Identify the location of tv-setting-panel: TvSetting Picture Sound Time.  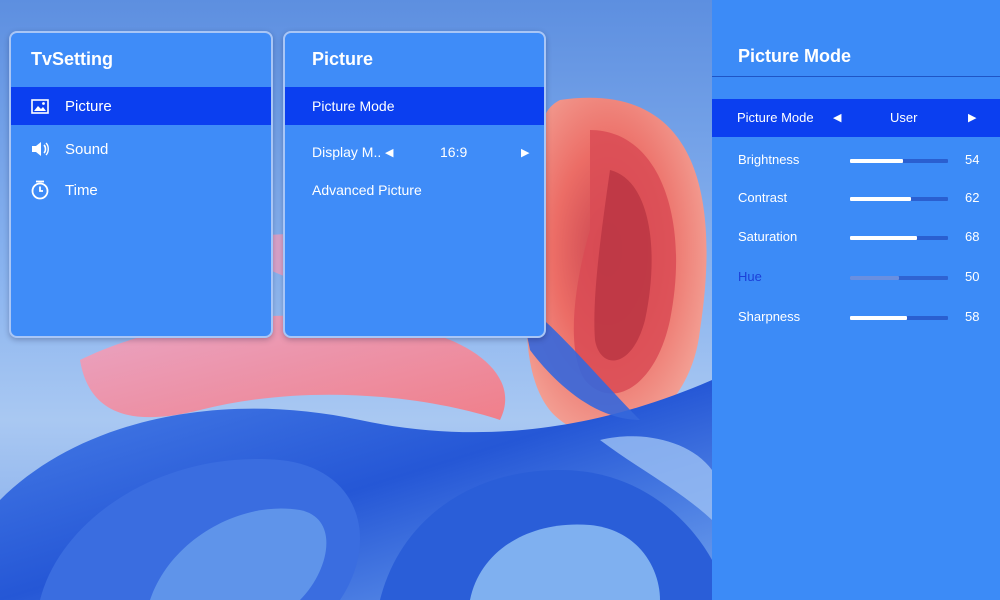
(141, 184).